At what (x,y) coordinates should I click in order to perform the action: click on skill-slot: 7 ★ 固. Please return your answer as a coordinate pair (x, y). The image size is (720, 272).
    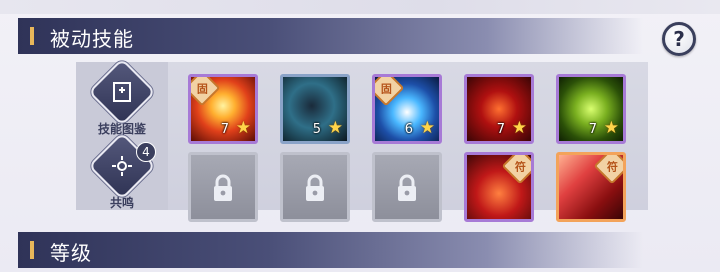
    Looking at the image, I should click on (223, 109).